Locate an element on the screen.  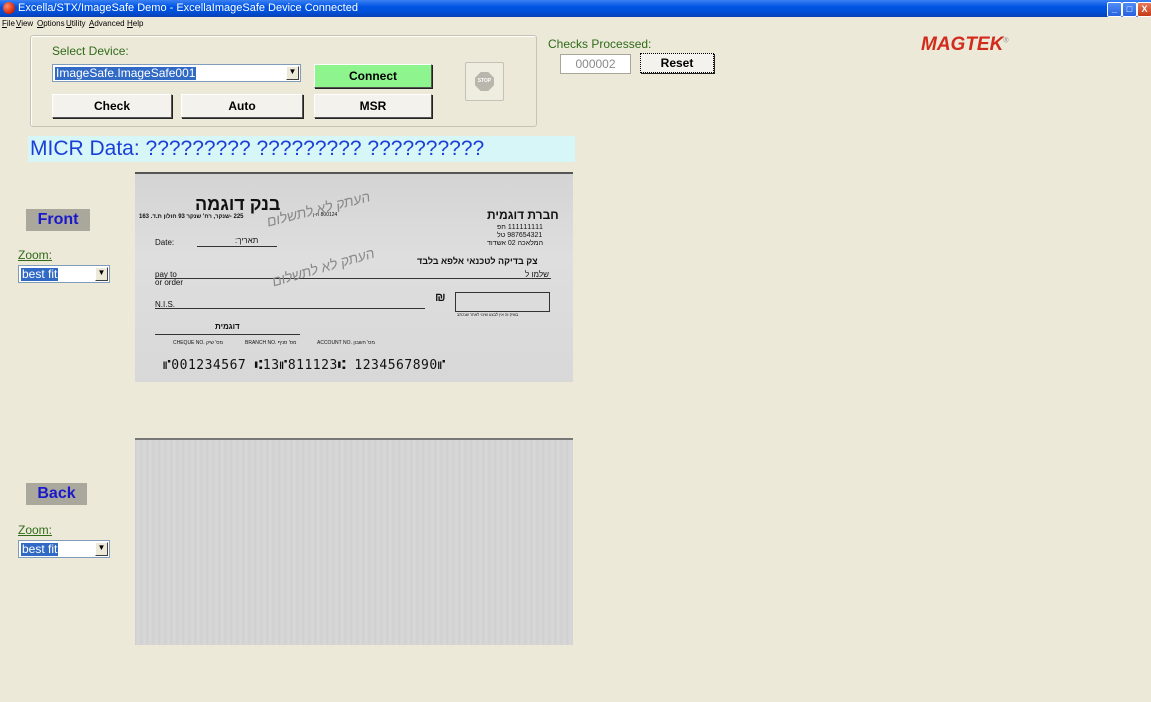
select-device-label: Select Device: is located at coordinates (90, 51).